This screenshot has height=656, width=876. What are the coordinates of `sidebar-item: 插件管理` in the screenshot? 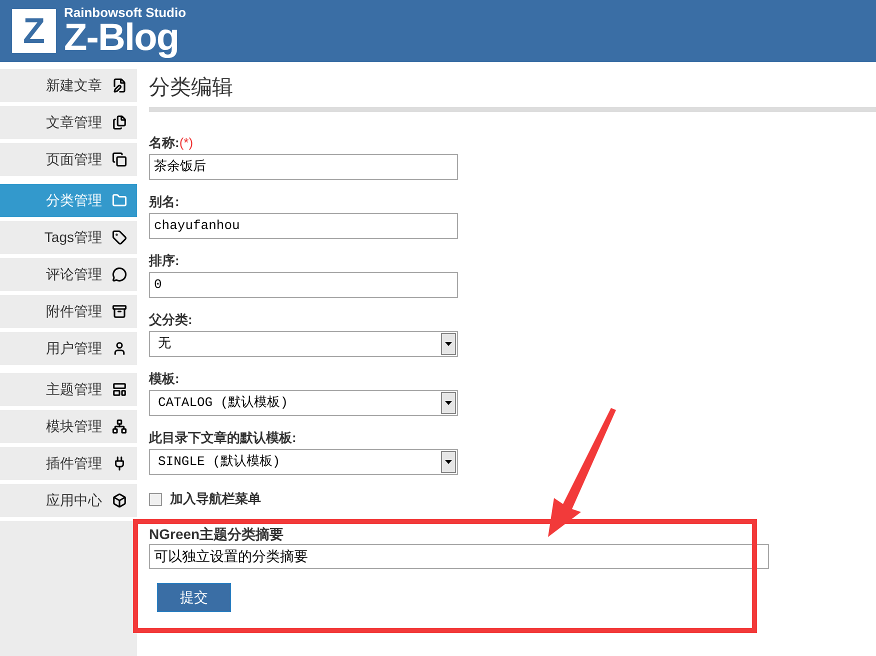 It's located at (68, 463).